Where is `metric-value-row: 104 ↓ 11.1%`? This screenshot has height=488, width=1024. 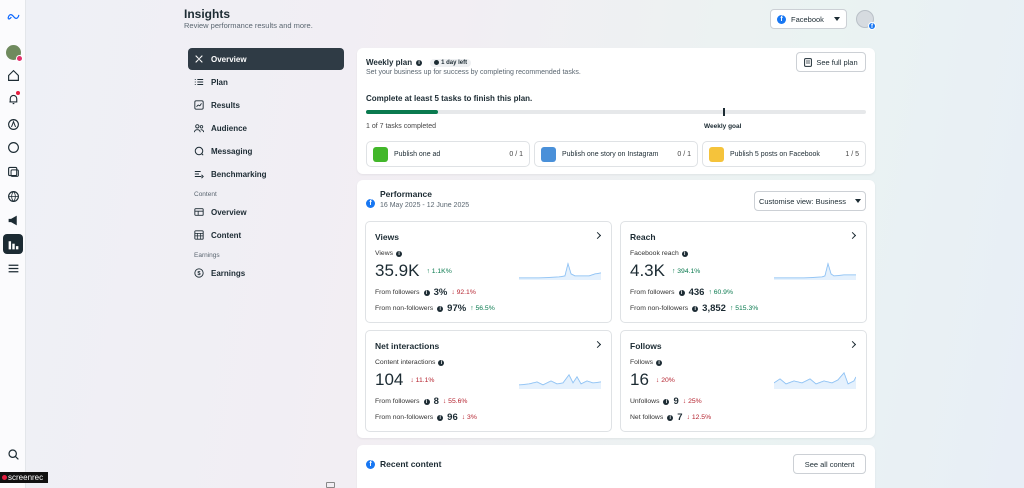
metric-value-row: 104 ↓ 11.1% is located at coordinates (404, 380).